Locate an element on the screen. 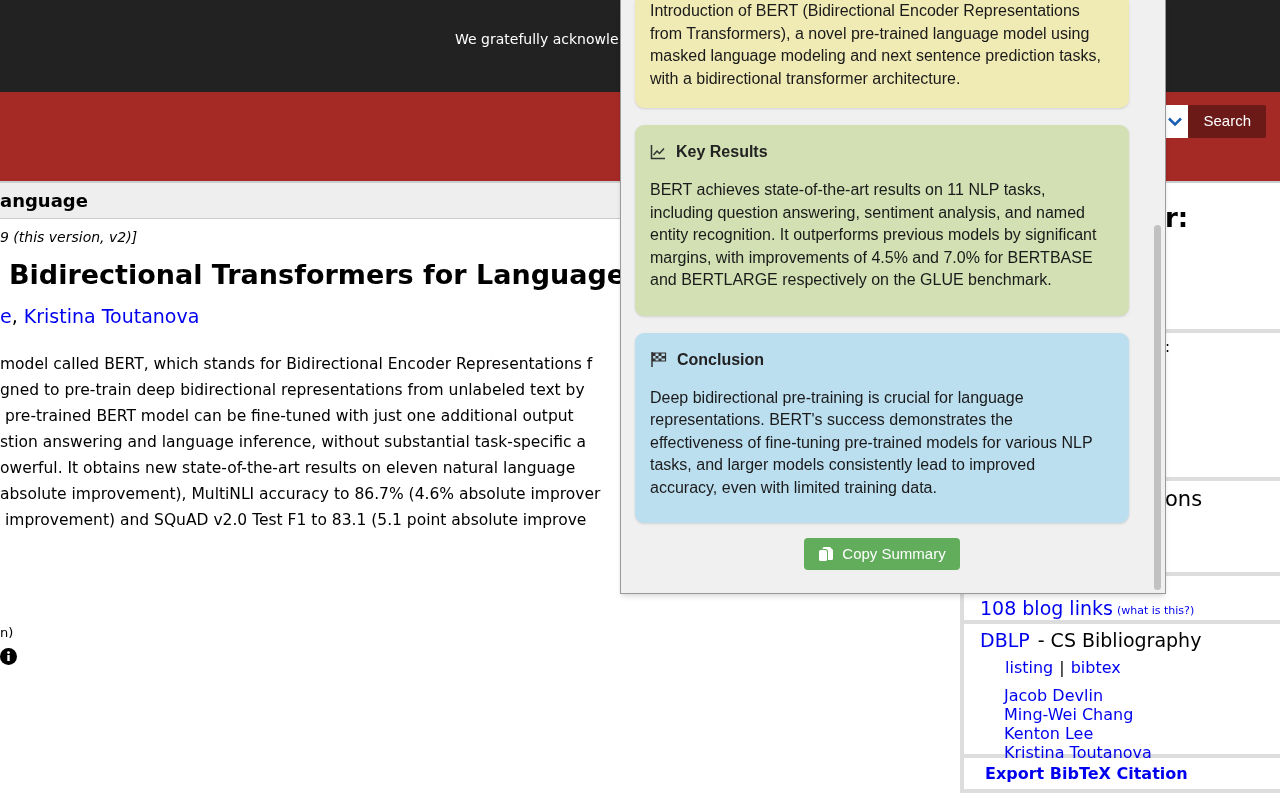  abstract-line: model called BERT, which stands for Bidirectional Encoder Representations f is located at coordinates (296, 364).